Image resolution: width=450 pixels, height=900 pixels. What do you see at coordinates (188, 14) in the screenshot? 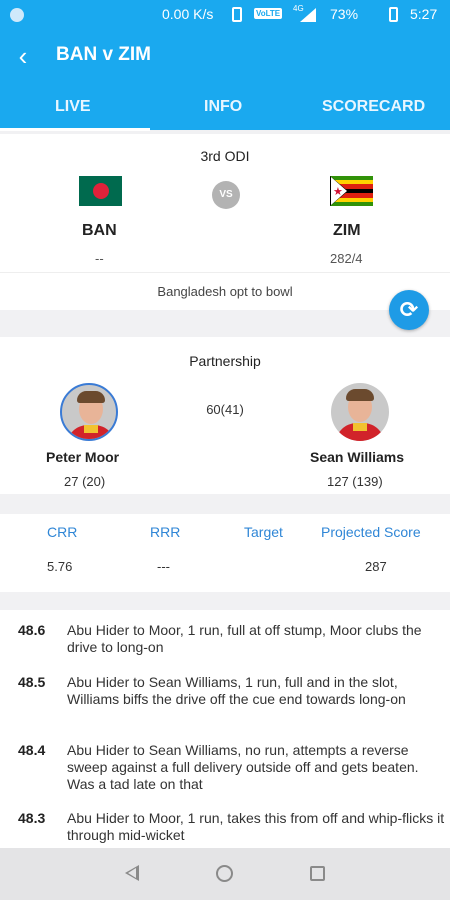
I see `network-speed: 0.00 K/s` at bounding box center [188, 14].